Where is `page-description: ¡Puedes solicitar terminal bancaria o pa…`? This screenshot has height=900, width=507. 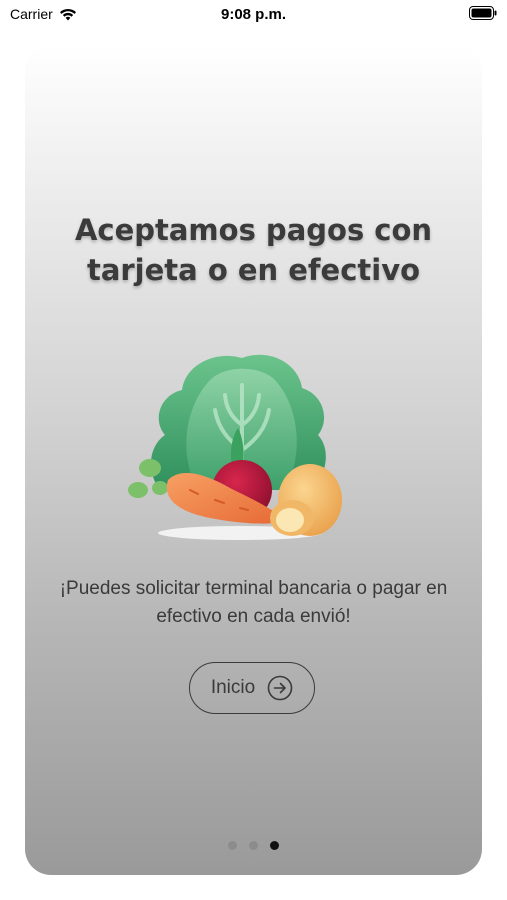
page-description: ¡Puedes solicitar terminal bancaria o pa… is located at coordinates (253, 602).